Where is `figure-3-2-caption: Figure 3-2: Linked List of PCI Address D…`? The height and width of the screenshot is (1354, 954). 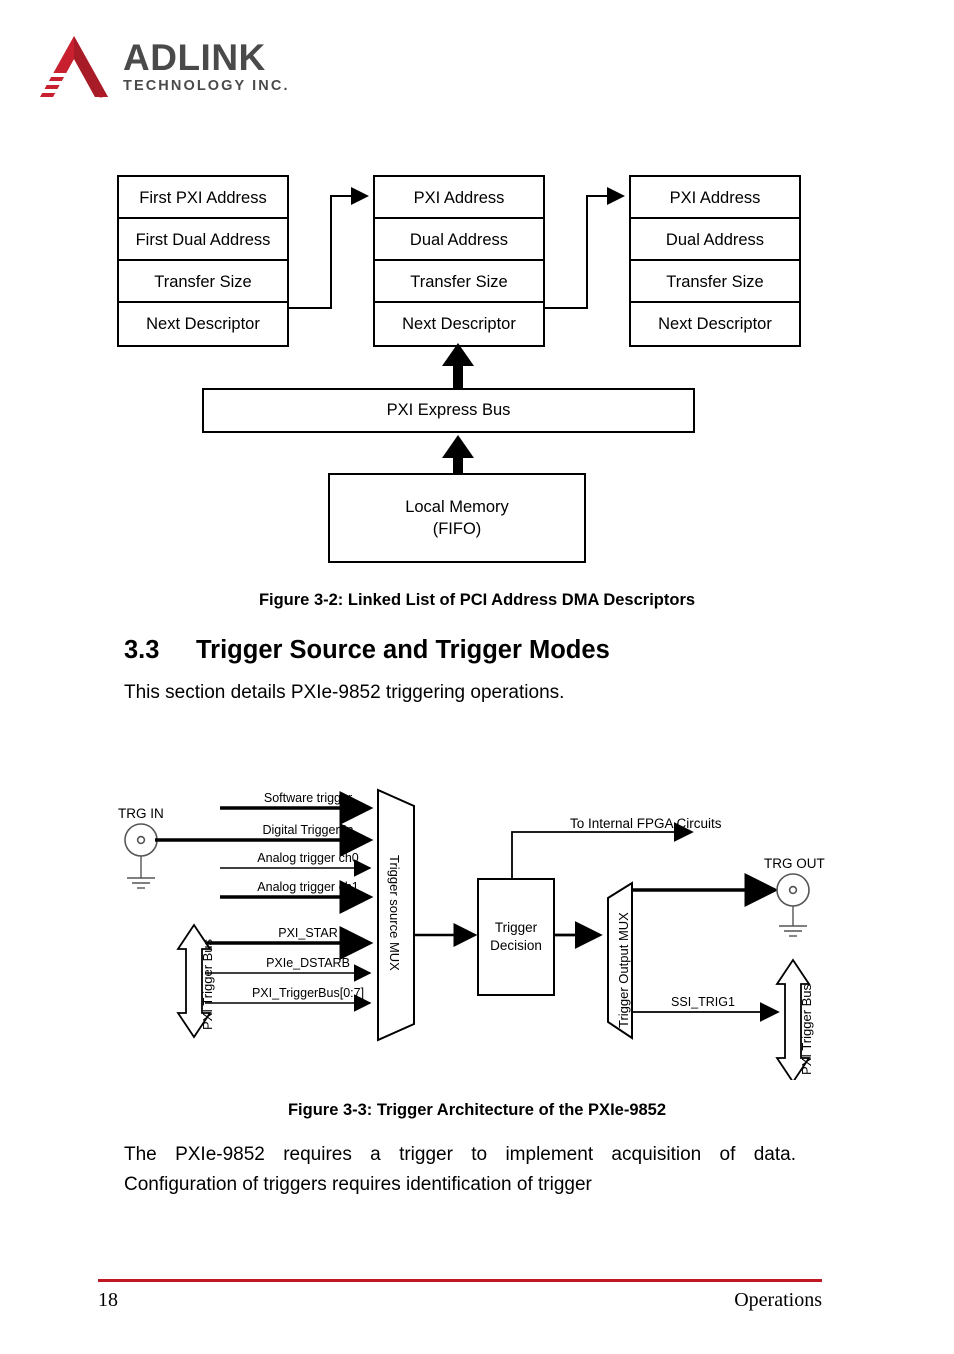
figure-3-2-caption: Figure 3-2: Linked List of PCI Address D… is located at coordinates (477, 600).